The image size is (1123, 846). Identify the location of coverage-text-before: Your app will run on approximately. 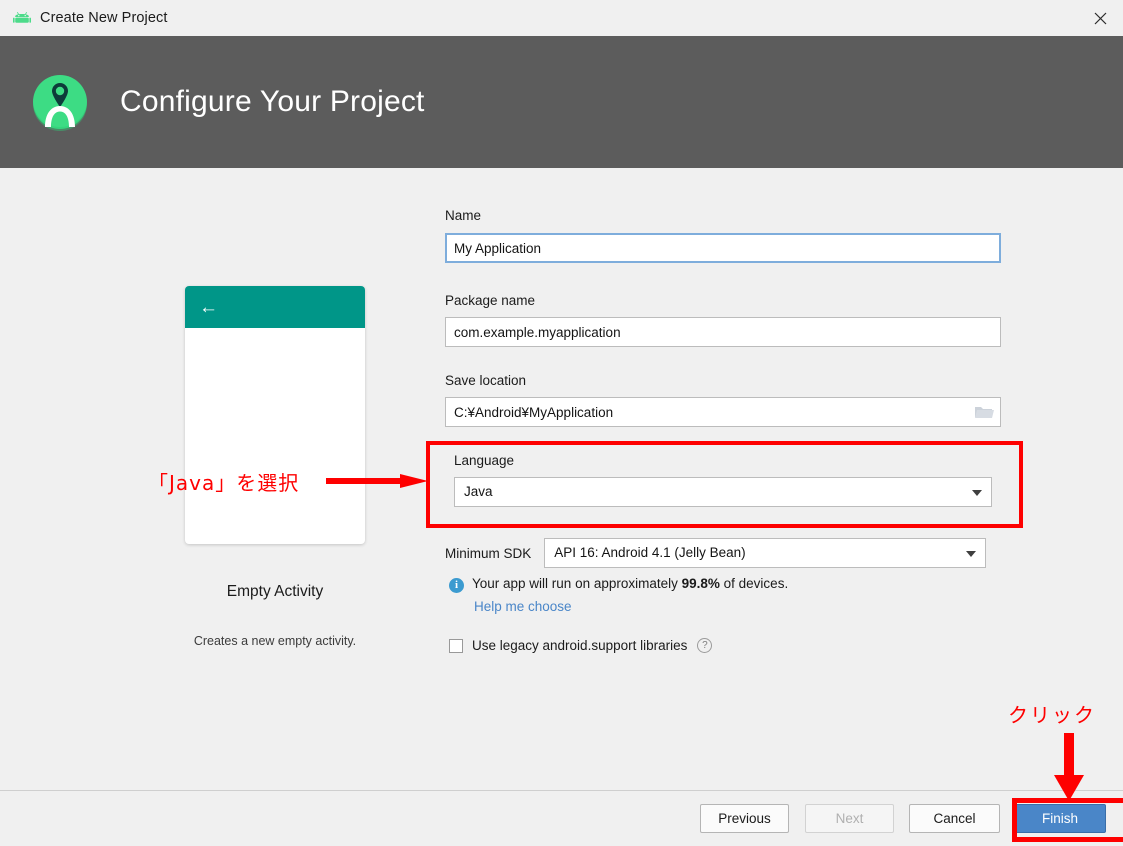
(577, 583).